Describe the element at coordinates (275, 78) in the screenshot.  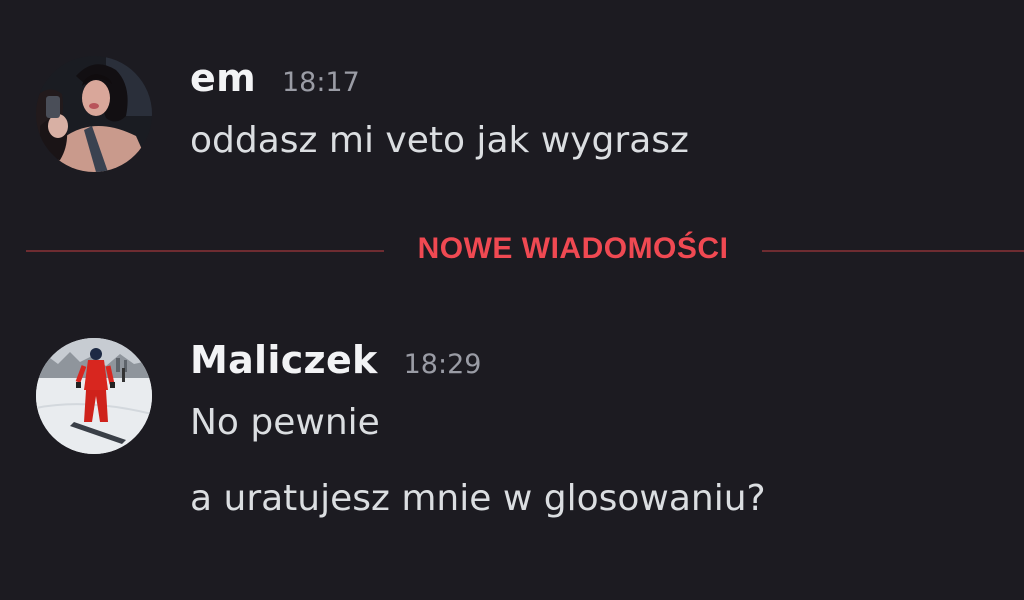
I see `message-header: em 18:17` at that location.